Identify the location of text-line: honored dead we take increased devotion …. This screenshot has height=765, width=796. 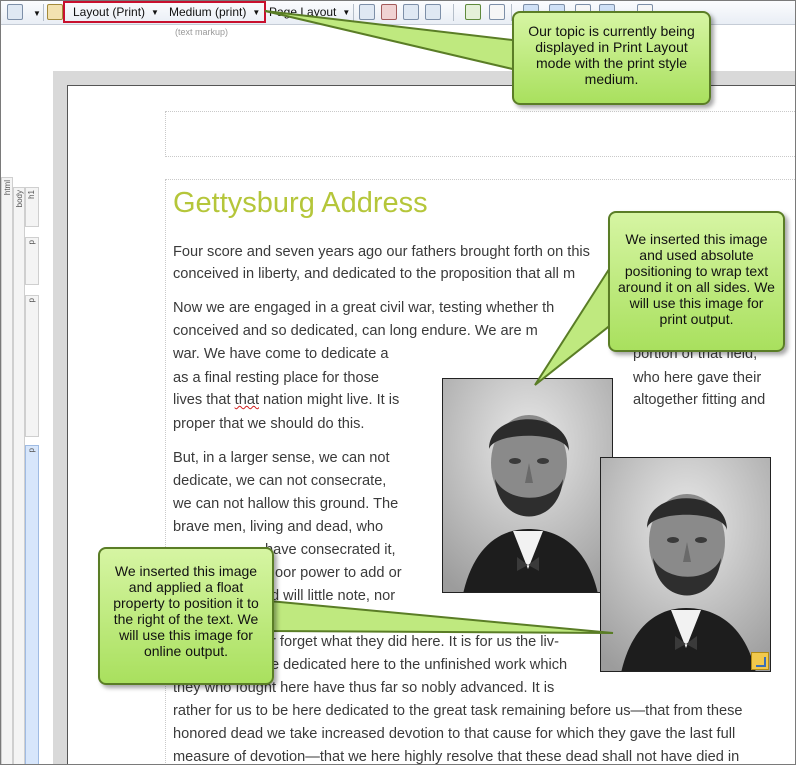
(454, 734).